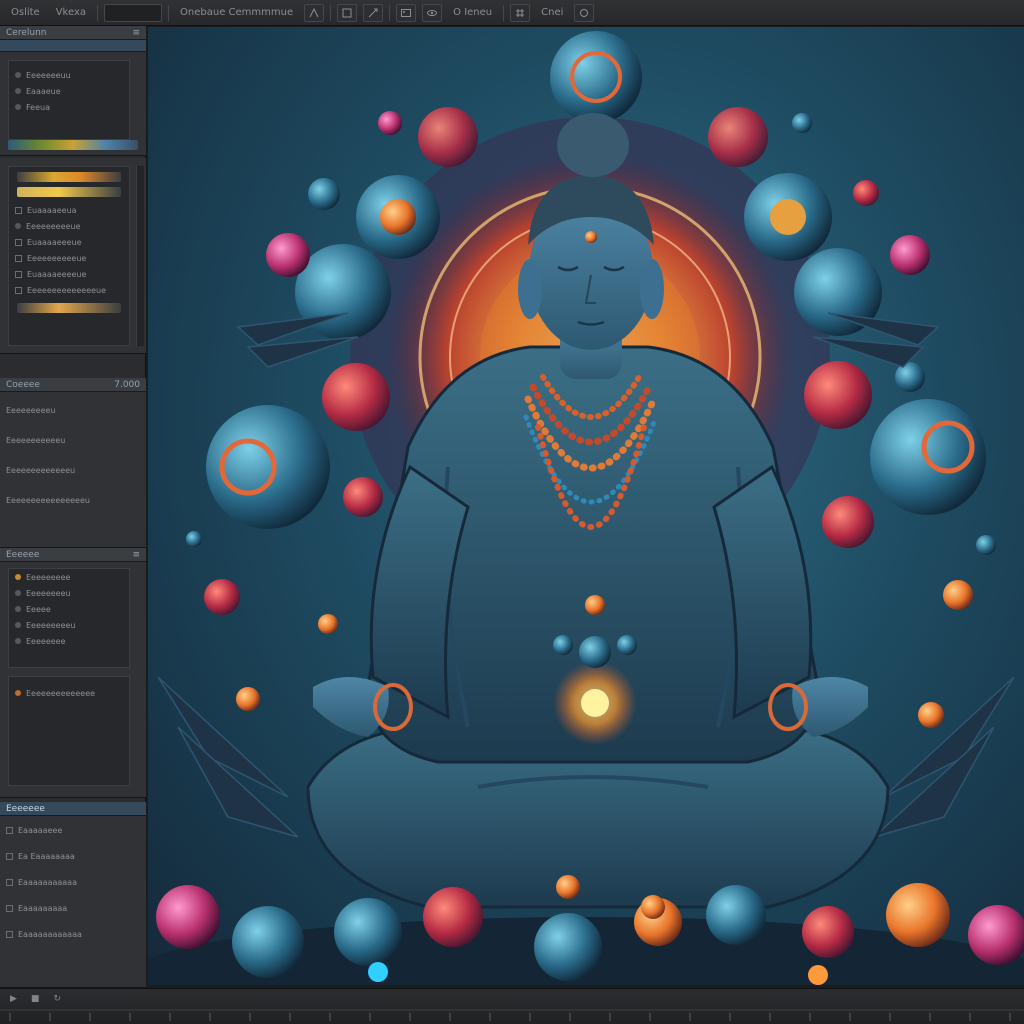 This screenshot has height=1024, width=1024. What do you see at coordinates (73, 440) in the screenshot?
I see `property-row: Eeeeeeeeeeeu` at bounding box center [73, 440].